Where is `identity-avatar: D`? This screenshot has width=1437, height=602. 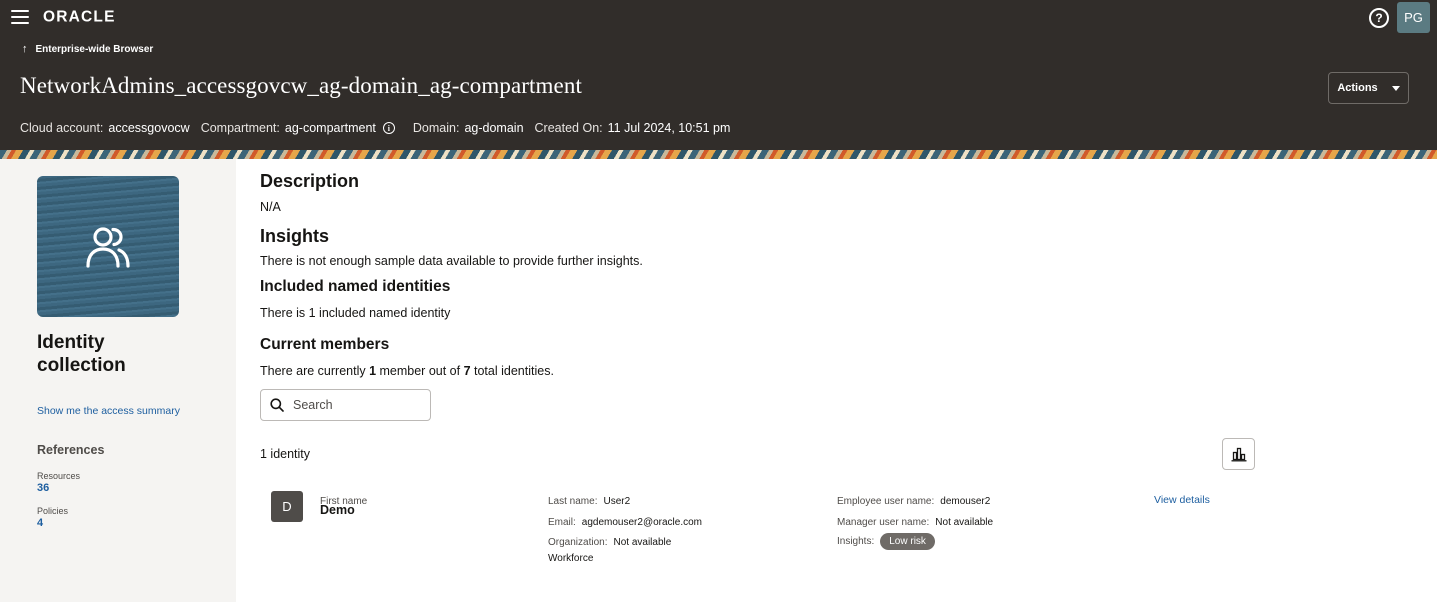 identity-avatar: D is located at coordinates (287, 506).